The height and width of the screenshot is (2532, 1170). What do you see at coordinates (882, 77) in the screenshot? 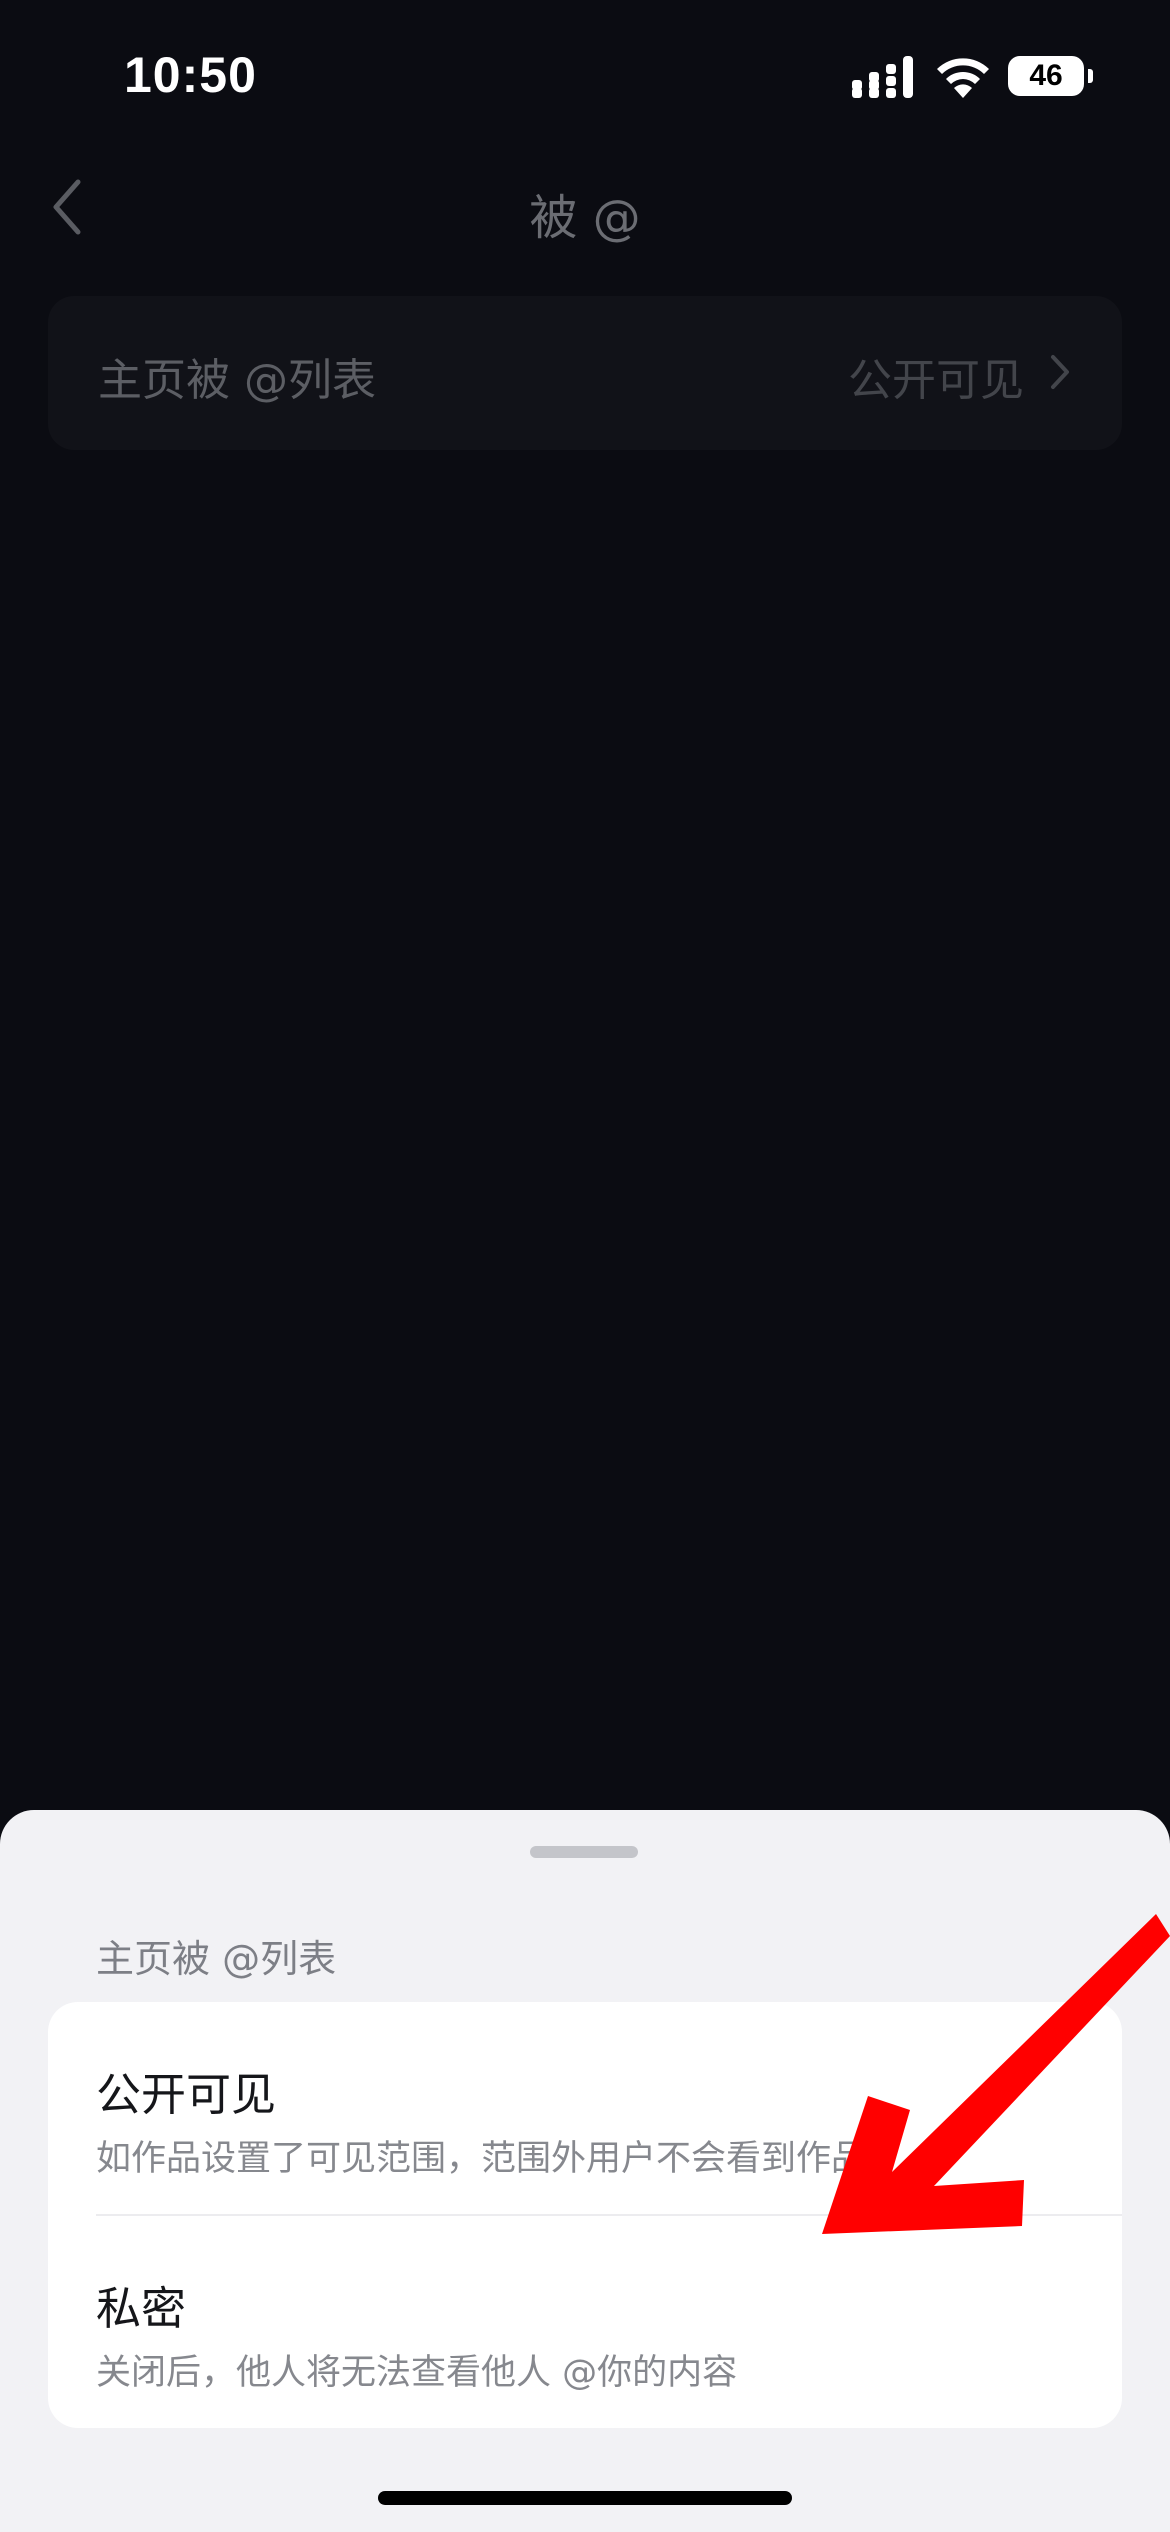
I see `signal-icon` at bounding box center [882, 77].